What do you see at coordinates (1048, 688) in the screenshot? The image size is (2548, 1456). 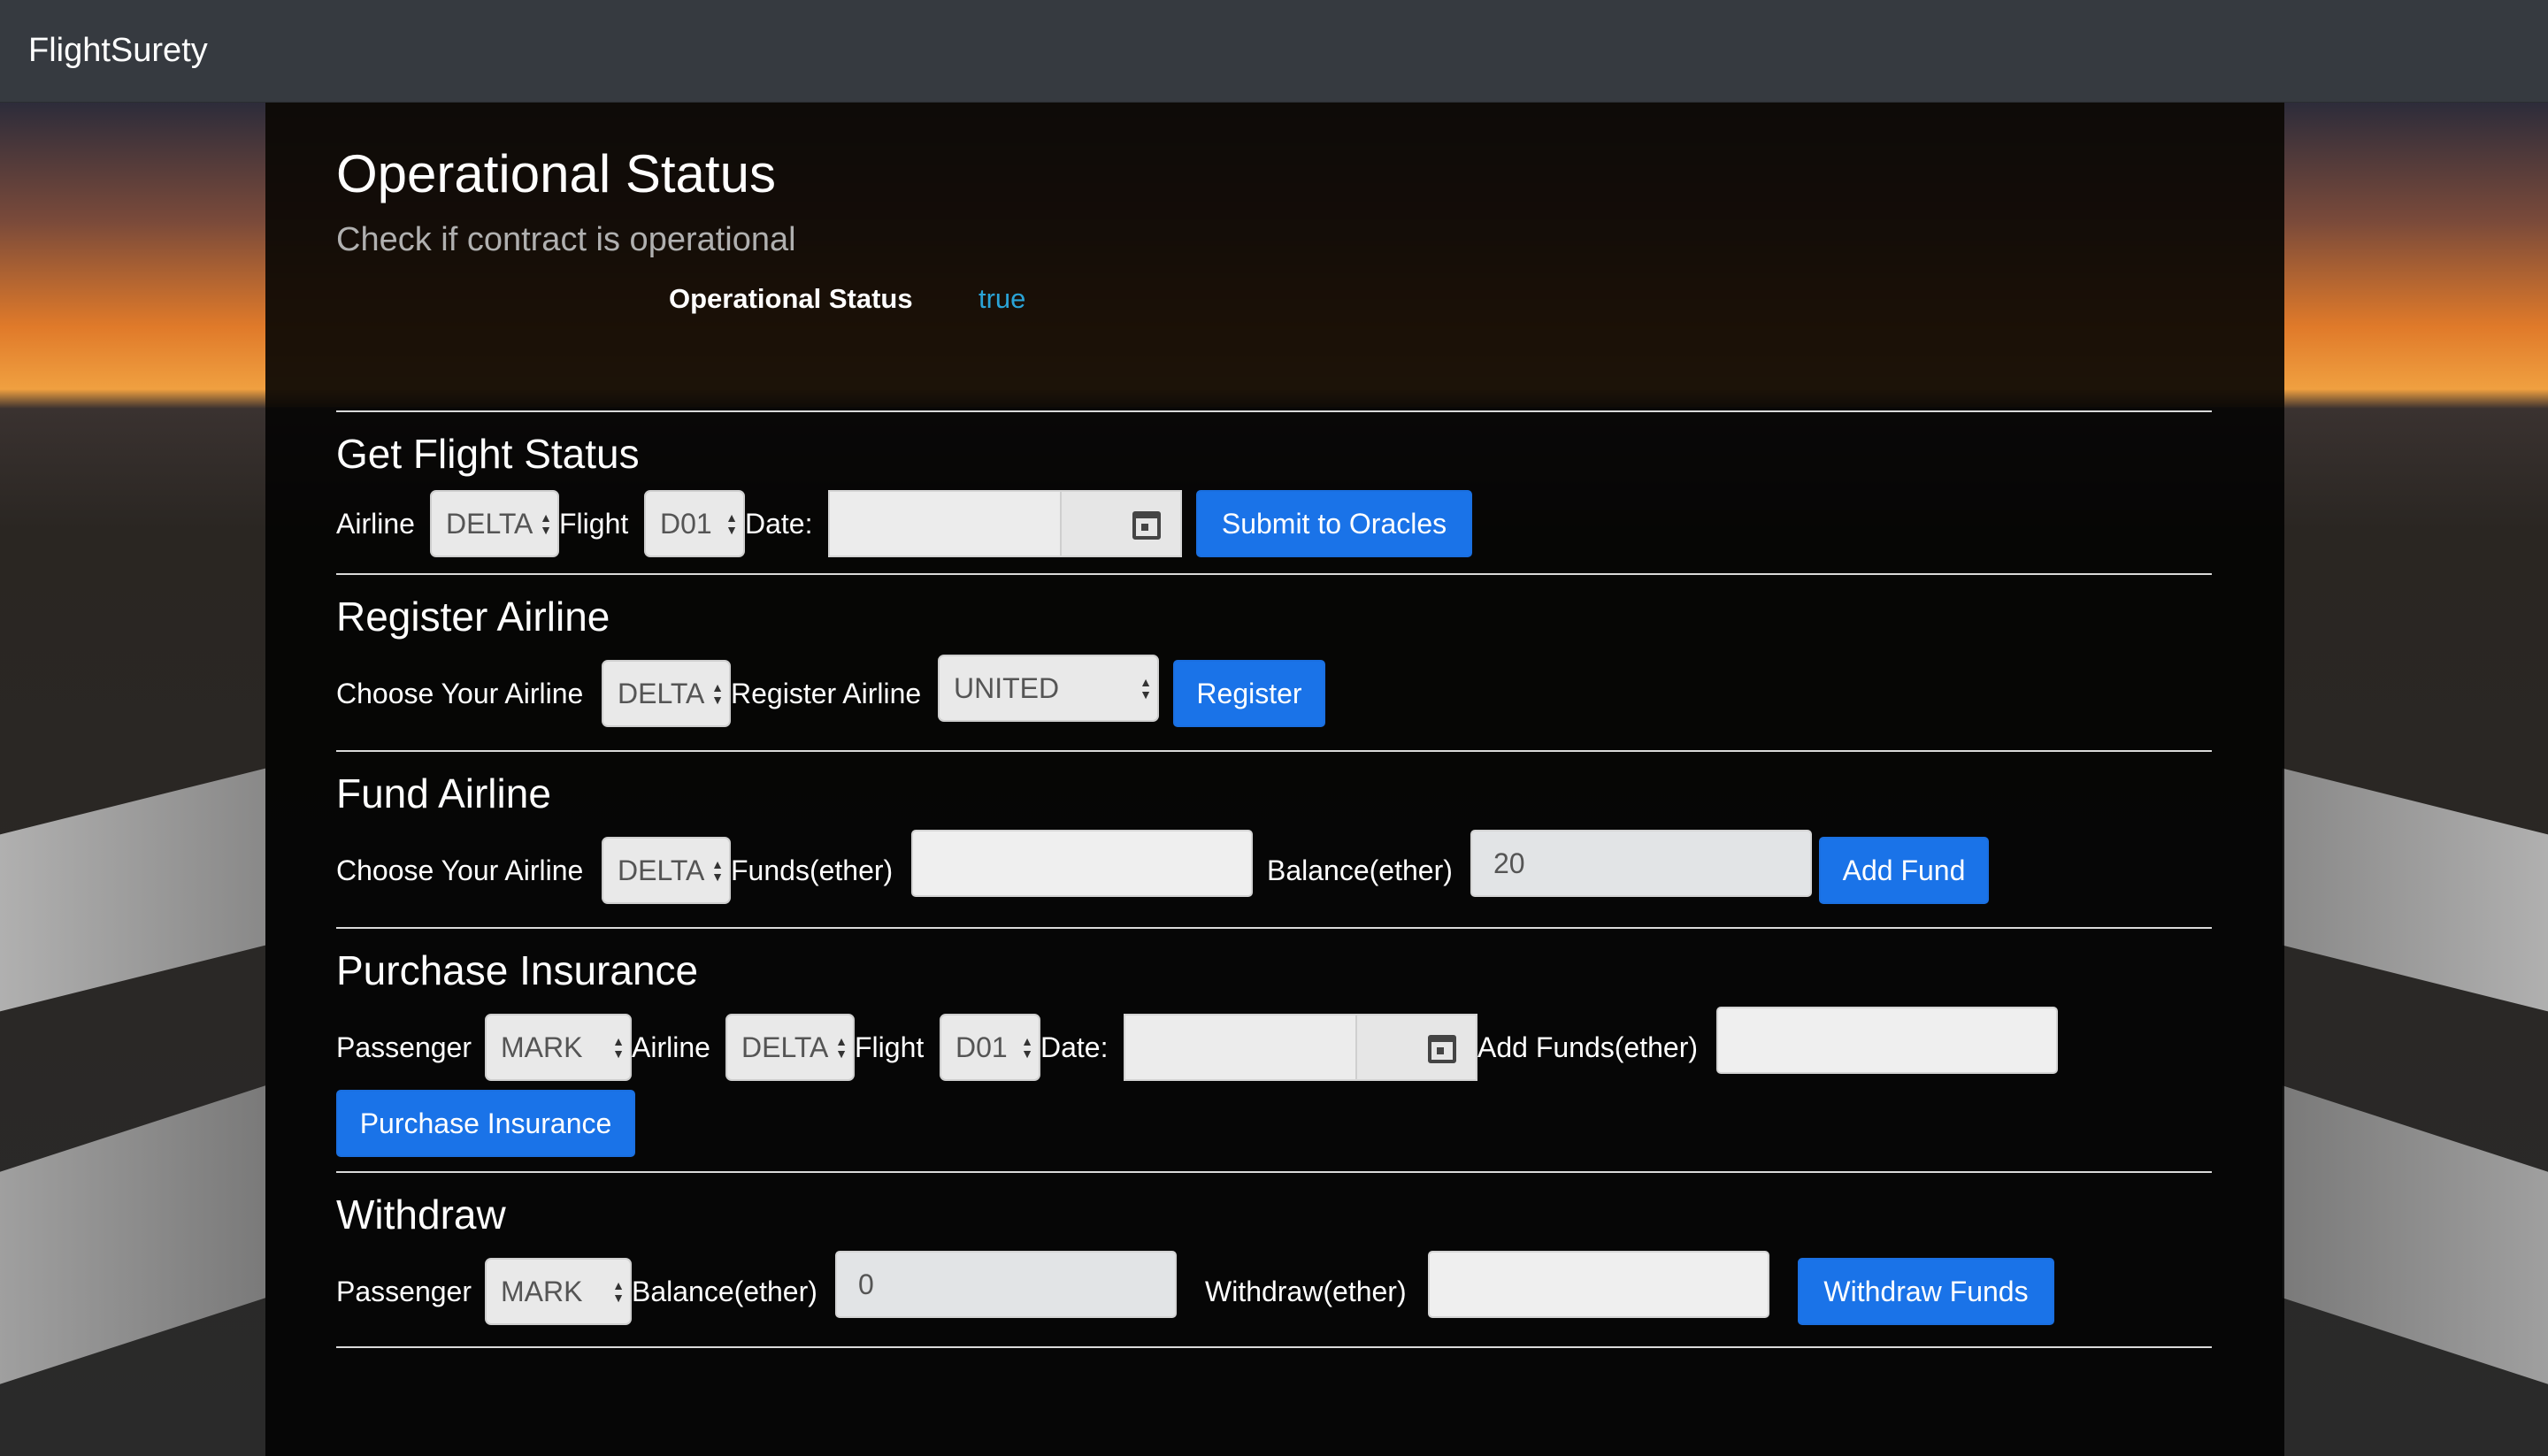 I see `register-airline-select: UNITED ▲ ▼` at bounding box center [1048, 688].